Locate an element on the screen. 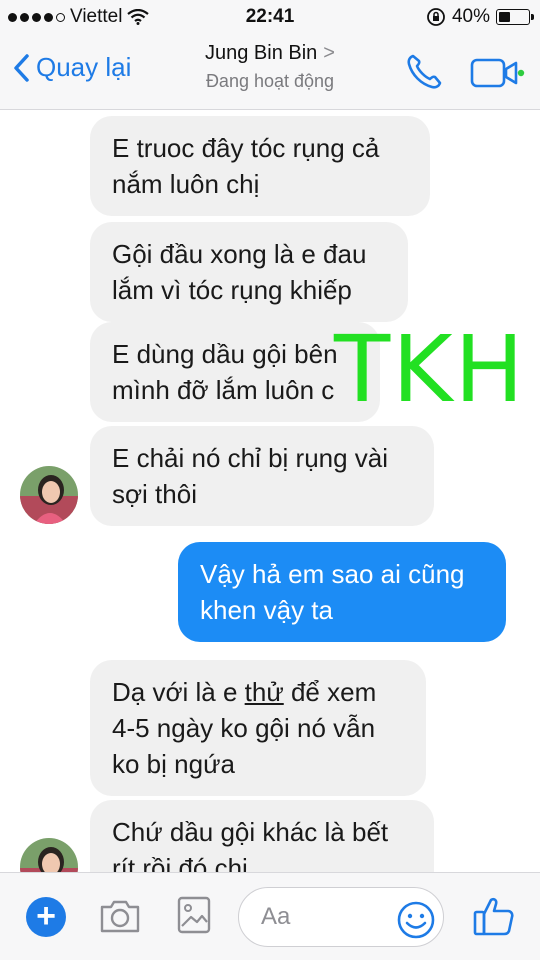 This screenshot has width=540, height=960. composer-bar: + is located at coordinates (270, 916).